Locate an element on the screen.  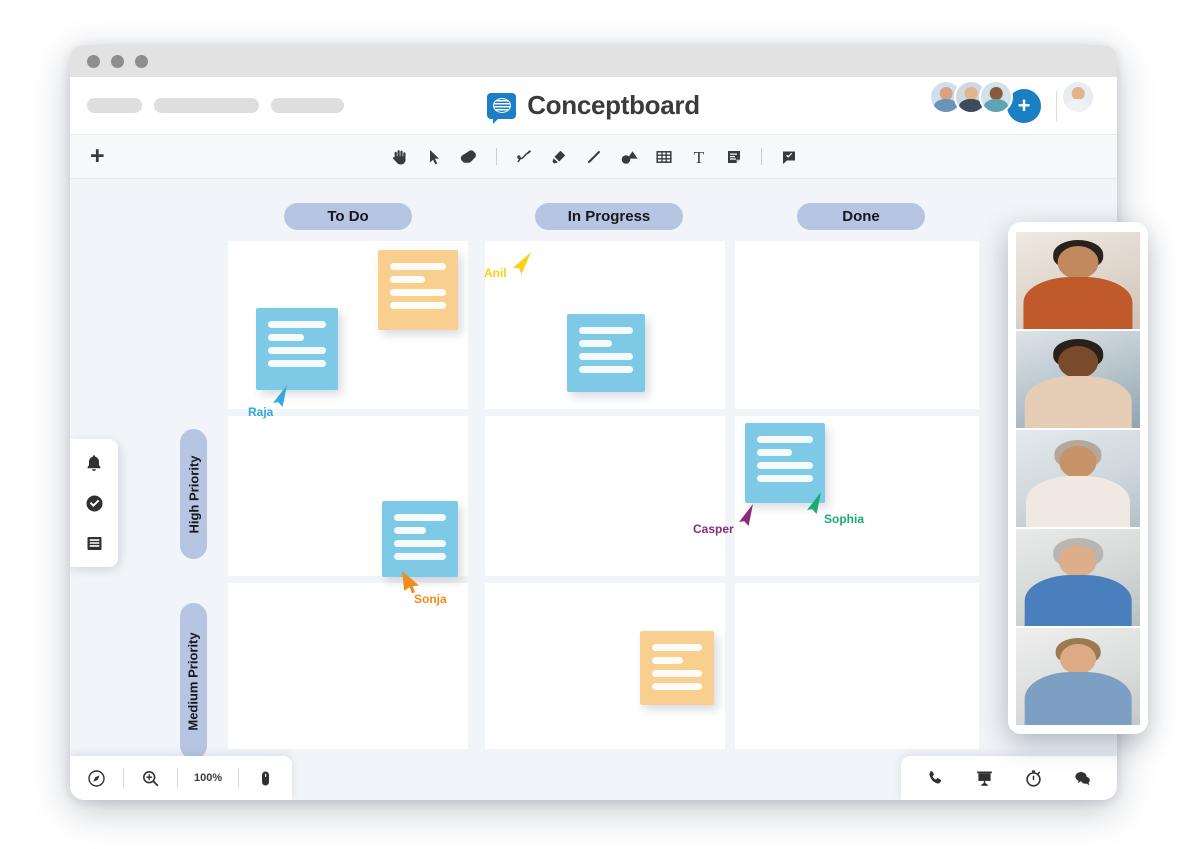
window-minimize-dot is located at coordinates (117, 61).